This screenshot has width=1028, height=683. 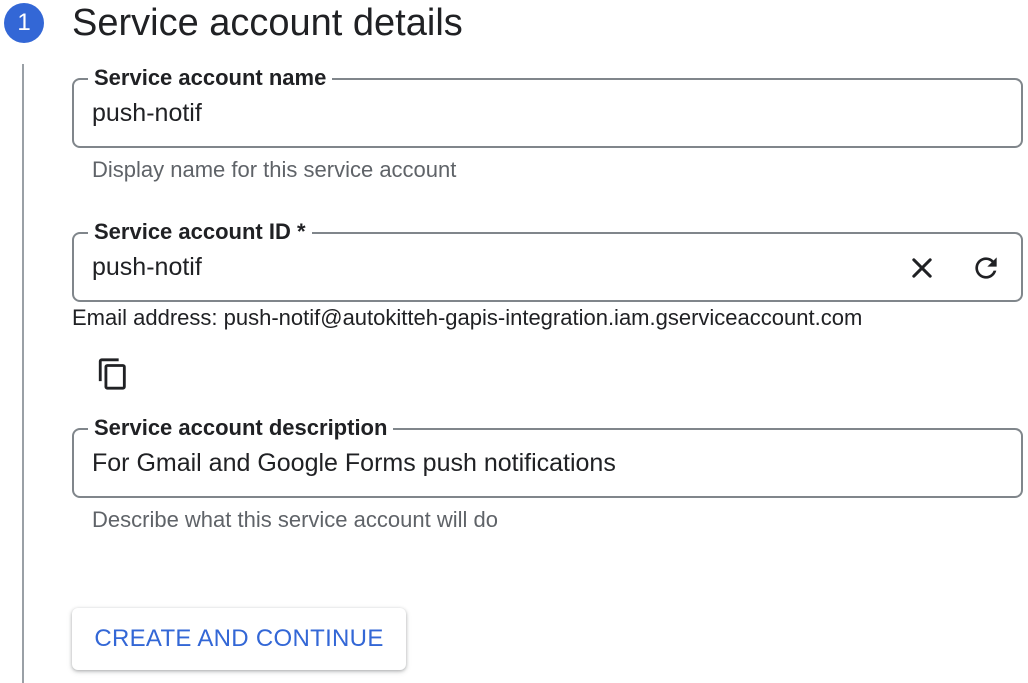 What do you see at coordinates (472, 267) in the screenshot?
I see `service-account-id-input` at bounding box center [472, 267].